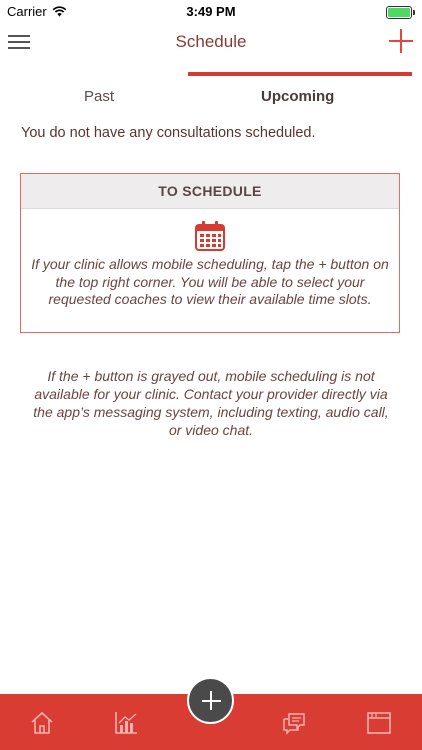  What do you see at coordinates (99, 96) in the screenshot?
I see `tab-past: Past` at bounding box center [99, 96].